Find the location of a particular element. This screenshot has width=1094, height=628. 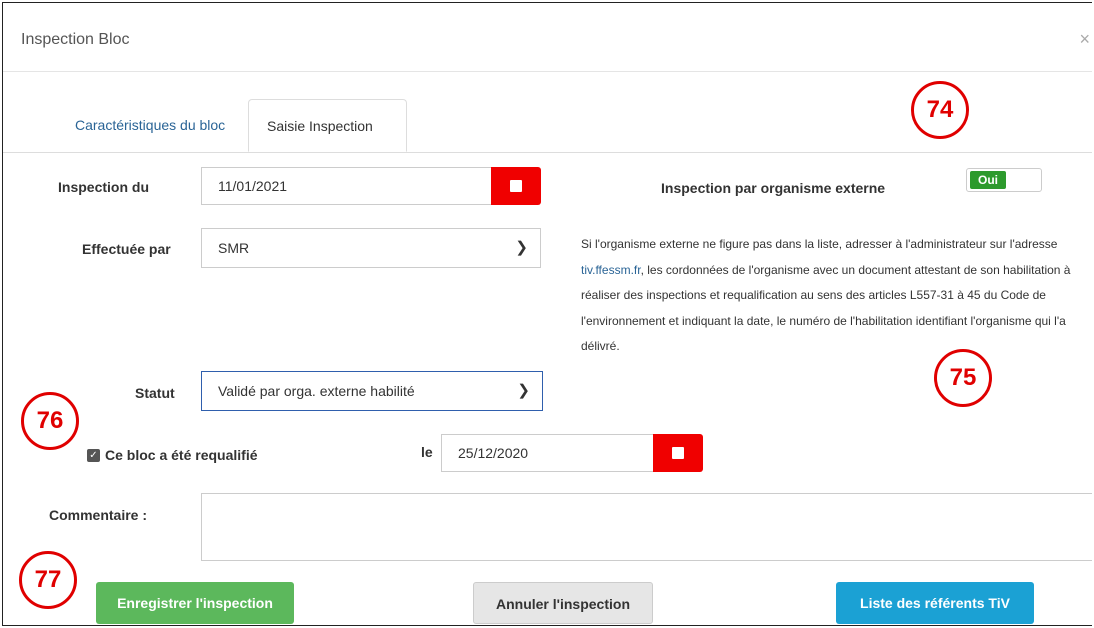

external-org-toggle: Oui is located at coordinates (1004, 180).